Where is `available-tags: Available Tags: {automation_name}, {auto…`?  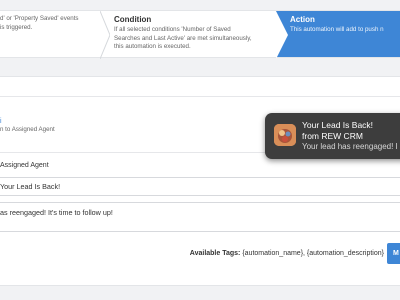
available-tags: Available Tags: {automation_name}, {auto… is located at coordinates (287, 253).